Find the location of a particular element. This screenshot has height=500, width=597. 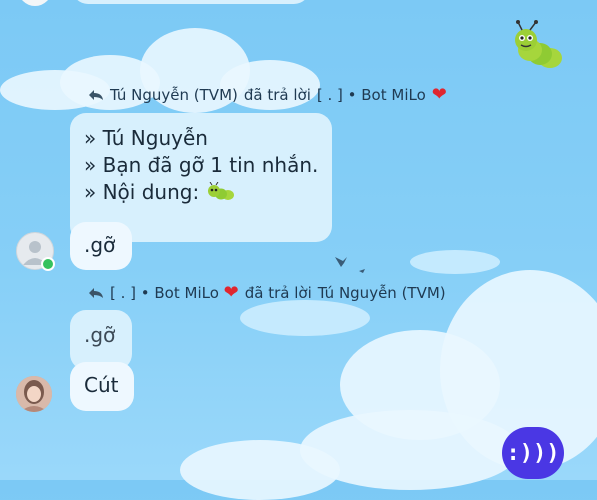

caterpillar-icon is located at coordinates (220, 190).